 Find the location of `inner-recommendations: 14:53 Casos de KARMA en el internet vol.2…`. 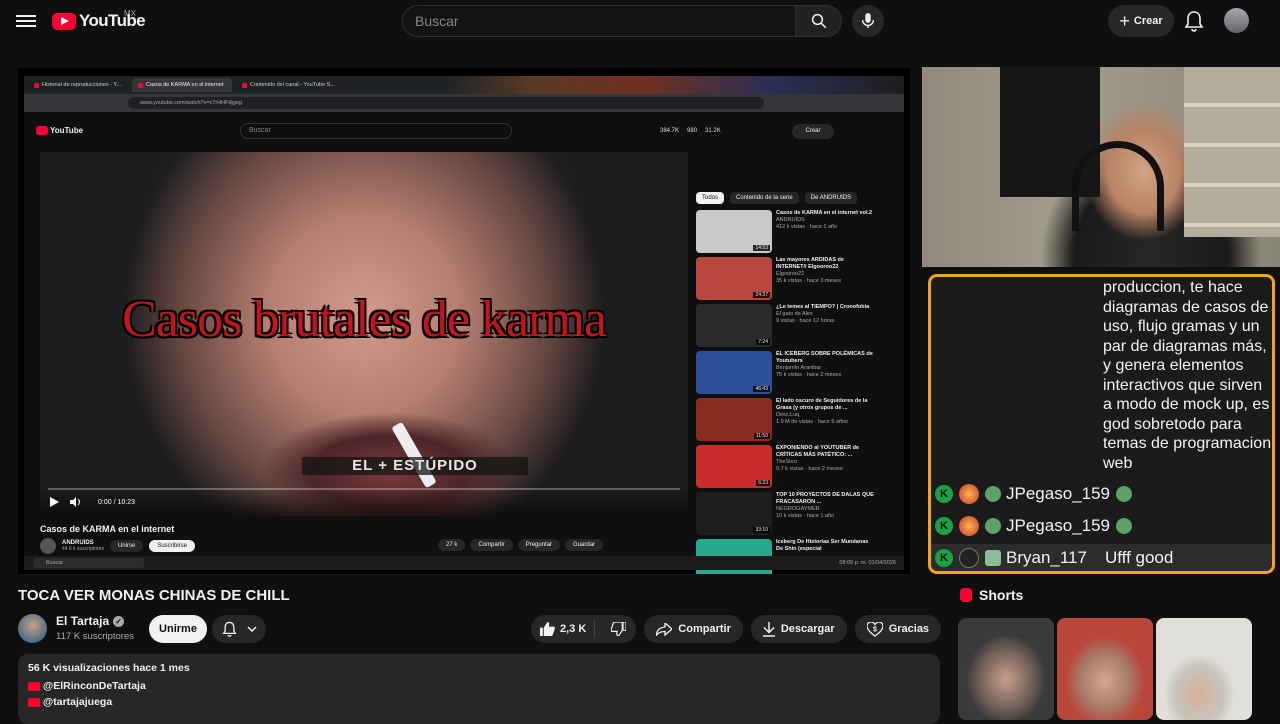

inner-recommendations: 14:53 Casos de KARMA en el internet vol.2… is located at coordinates (786, 392).